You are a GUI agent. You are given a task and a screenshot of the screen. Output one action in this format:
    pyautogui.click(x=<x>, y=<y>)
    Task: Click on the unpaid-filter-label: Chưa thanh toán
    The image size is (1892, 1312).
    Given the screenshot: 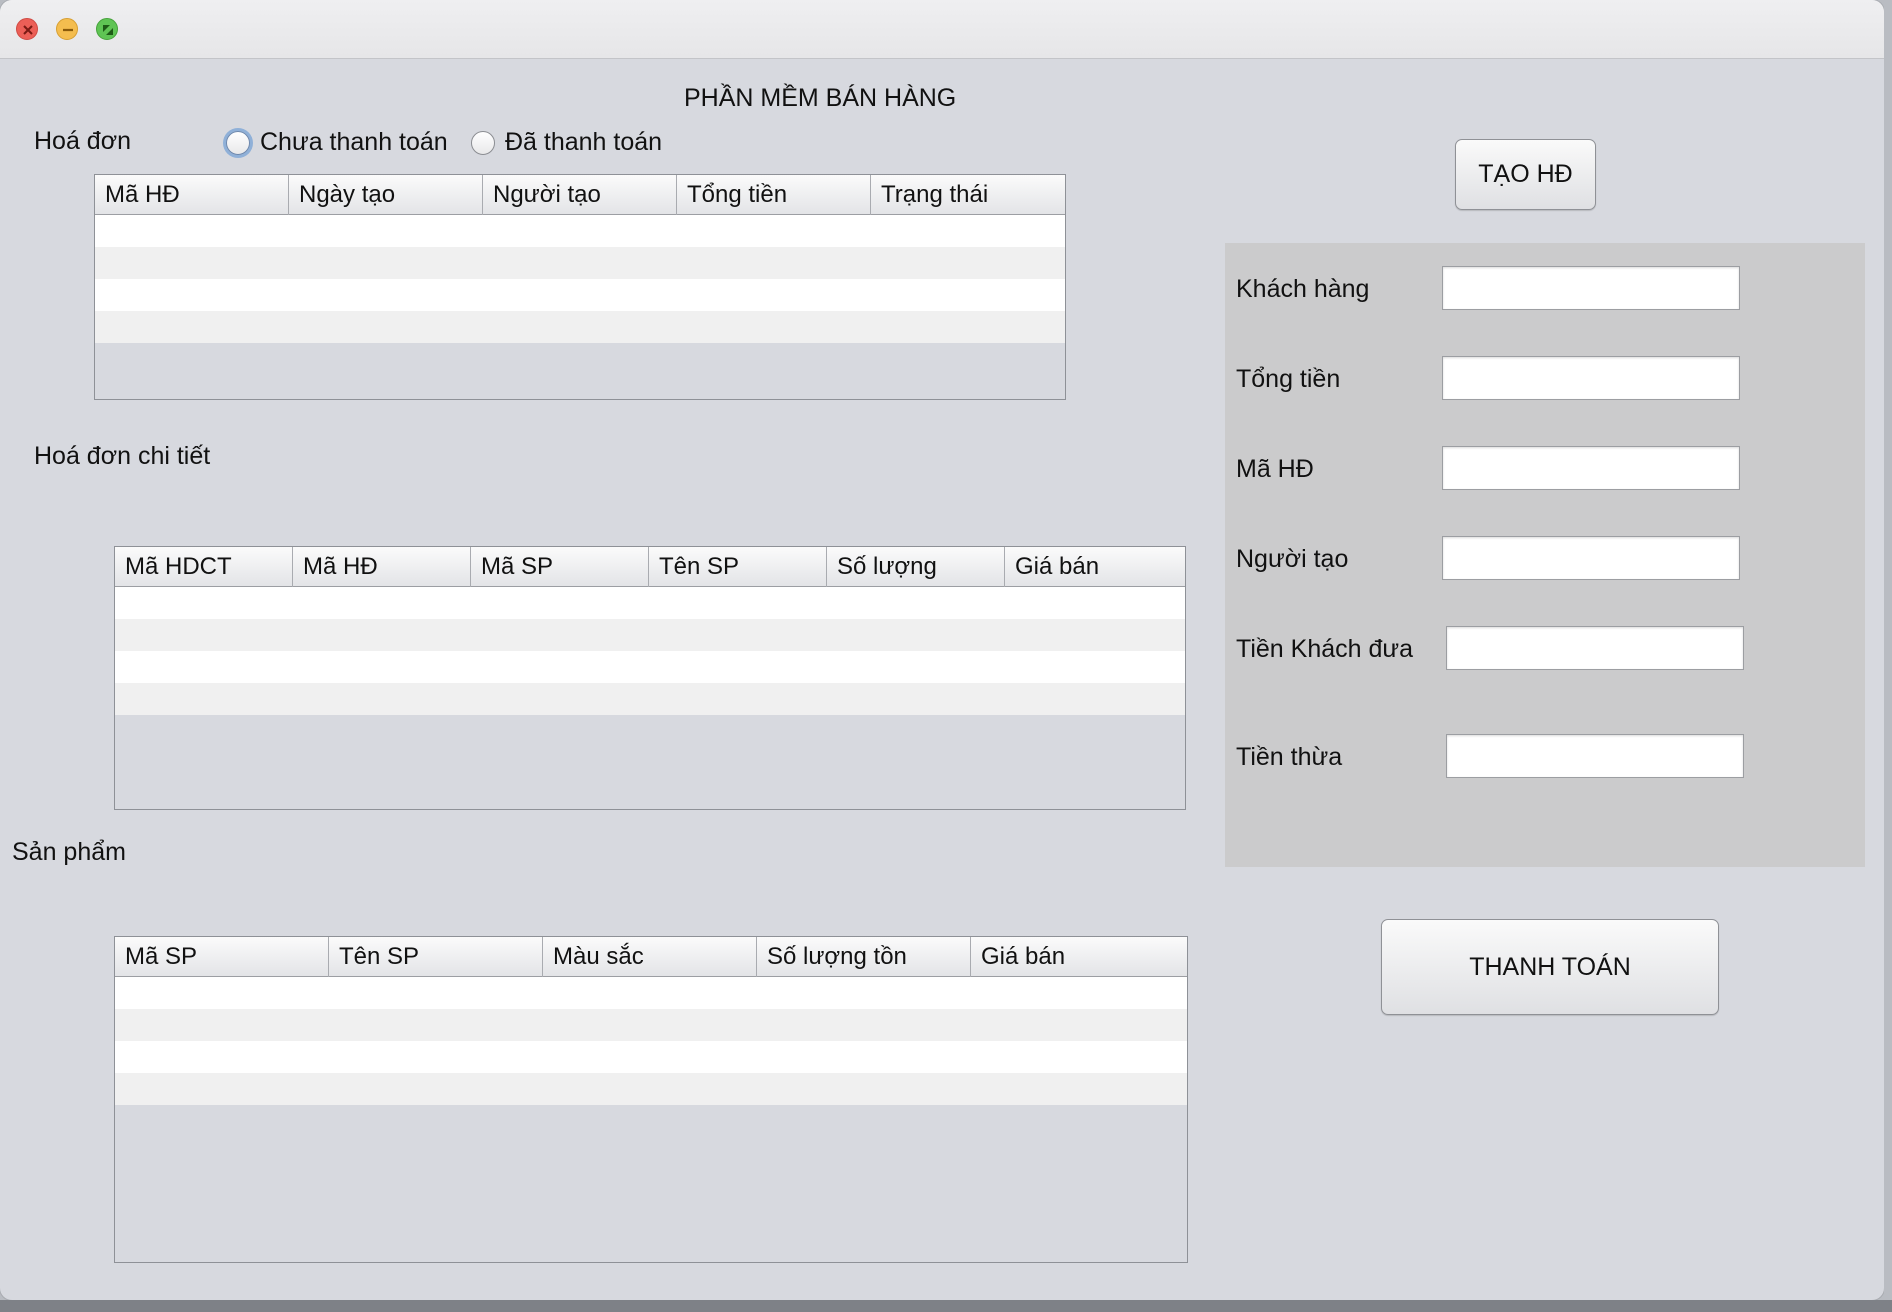 What is the action you would take?
    pyautogui.click(x=354, y=142)
    